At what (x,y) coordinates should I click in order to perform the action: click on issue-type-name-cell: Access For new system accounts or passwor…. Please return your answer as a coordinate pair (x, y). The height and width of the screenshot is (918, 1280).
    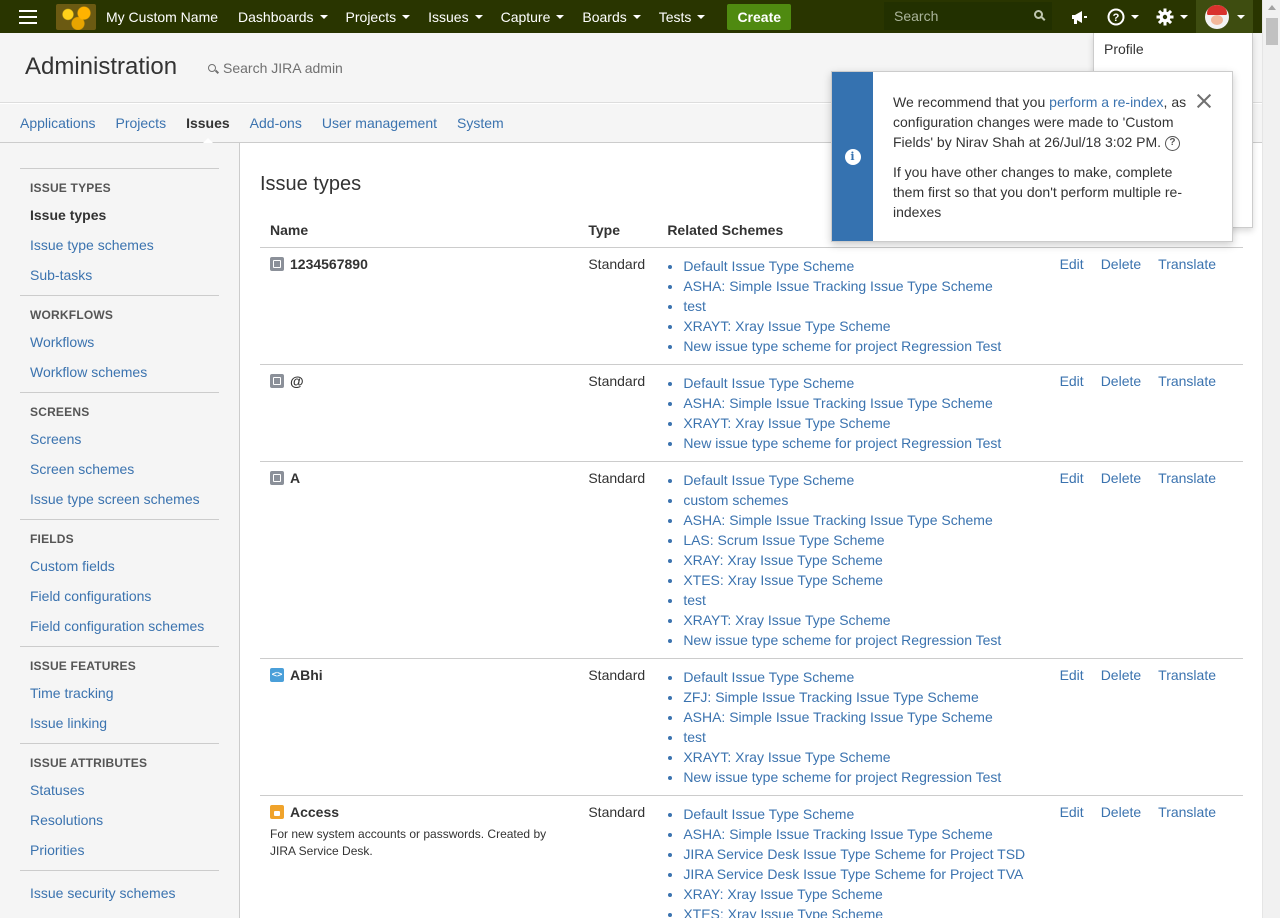
    Looking at the image, I should click on (419, 856).